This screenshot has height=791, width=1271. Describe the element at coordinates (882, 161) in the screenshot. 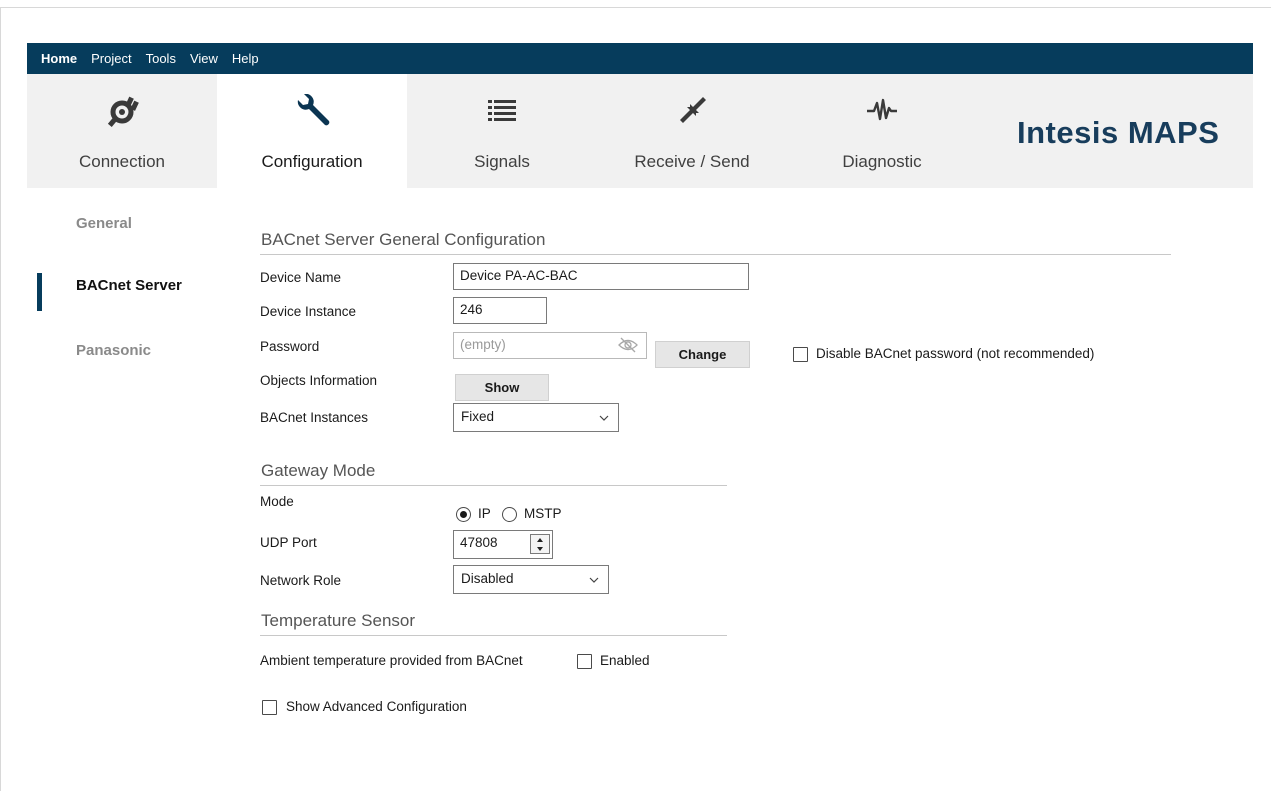

I see `tab-label: Diagnostic` at that location.